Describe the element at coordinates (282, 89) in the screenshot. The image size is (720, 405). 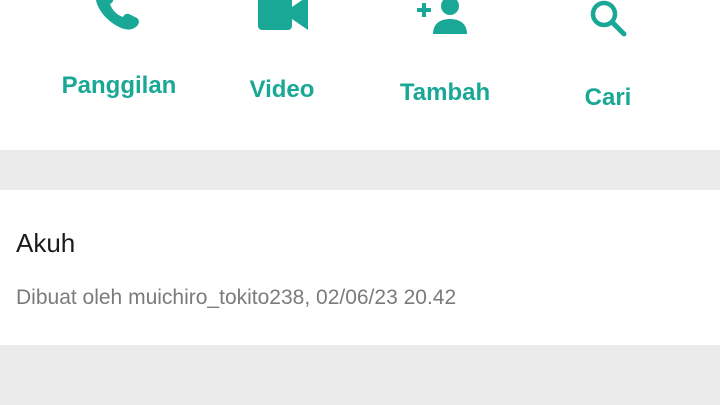
I see `video-label: Video` at that location.